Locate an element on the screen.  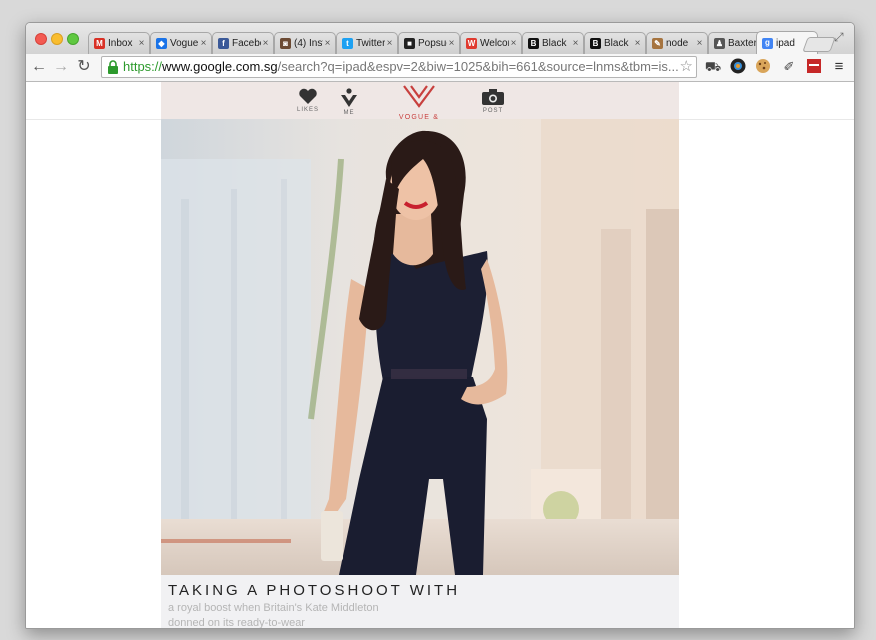
tab-label: (4) Instagram is located at coordinates (308, 43).